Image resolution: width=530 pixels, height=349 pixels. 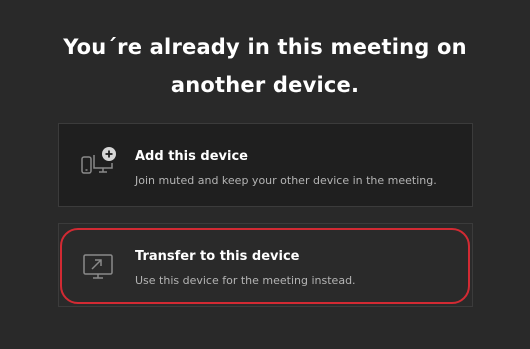 I want to click on transfer-screen-icon, so click(x=99, y=266).